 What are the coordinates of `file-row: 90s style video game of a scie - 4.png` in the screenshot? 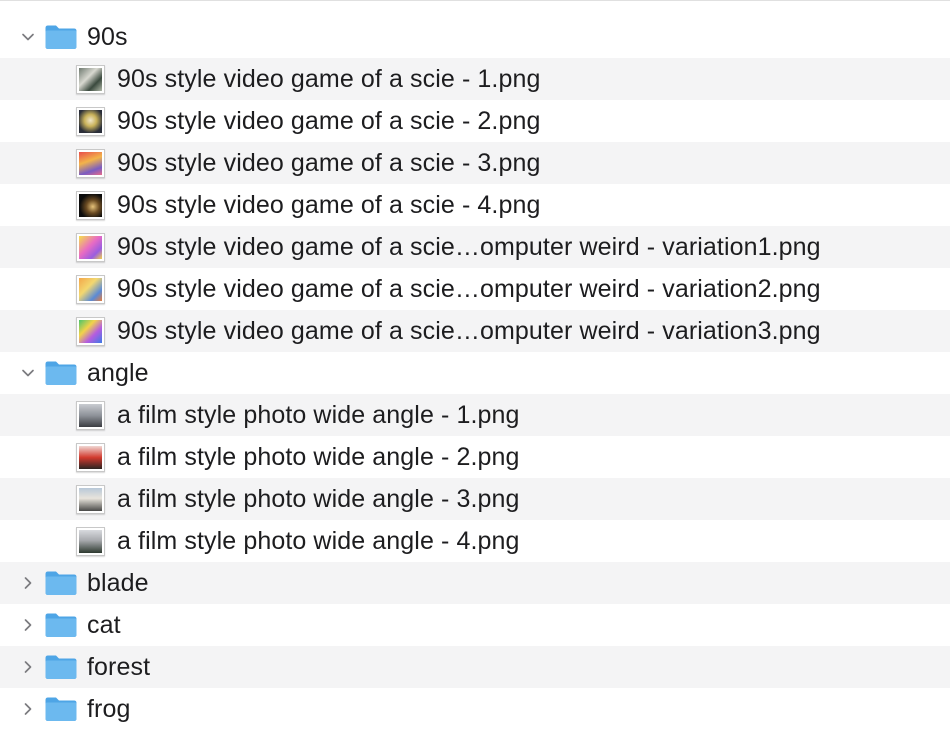 It's located at (475, 205).